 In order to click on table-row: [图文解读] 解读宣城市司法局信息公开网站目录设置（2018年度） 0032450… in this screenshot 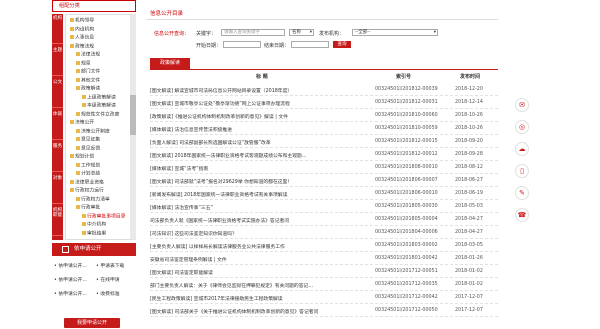, I will do `click(324, 90)`.